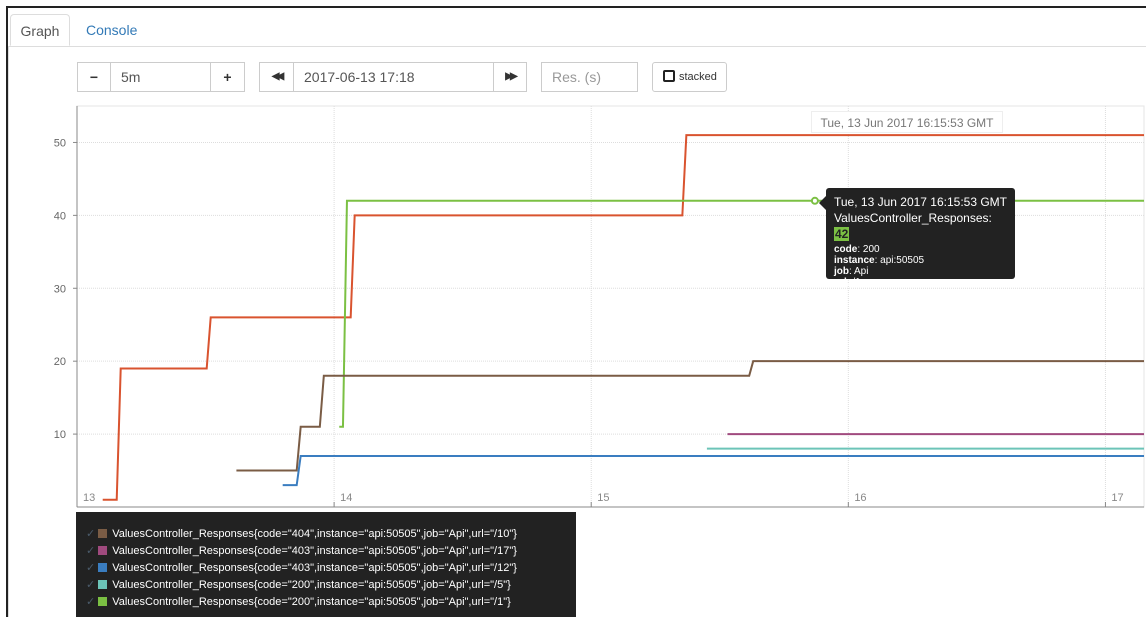  Describe the element at coordinates (60, 216) in the screenshot. I see `y-tick-label: 40` at that location.